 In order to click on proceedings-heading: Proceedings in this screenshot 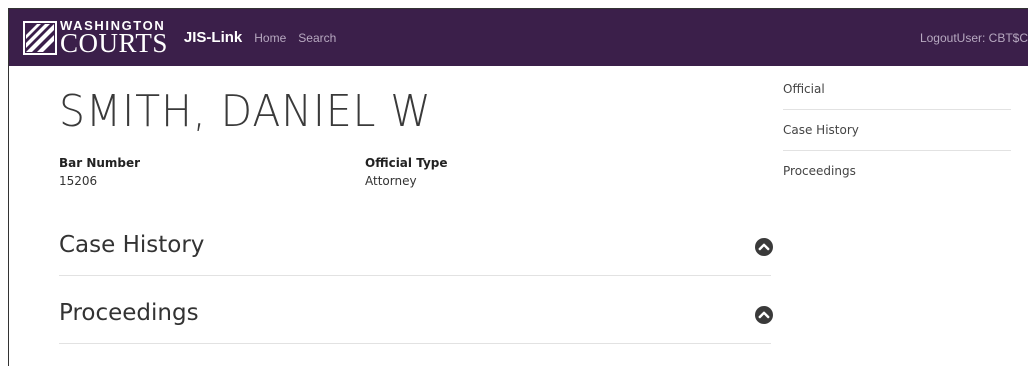, I will do `click(129, 313)`.